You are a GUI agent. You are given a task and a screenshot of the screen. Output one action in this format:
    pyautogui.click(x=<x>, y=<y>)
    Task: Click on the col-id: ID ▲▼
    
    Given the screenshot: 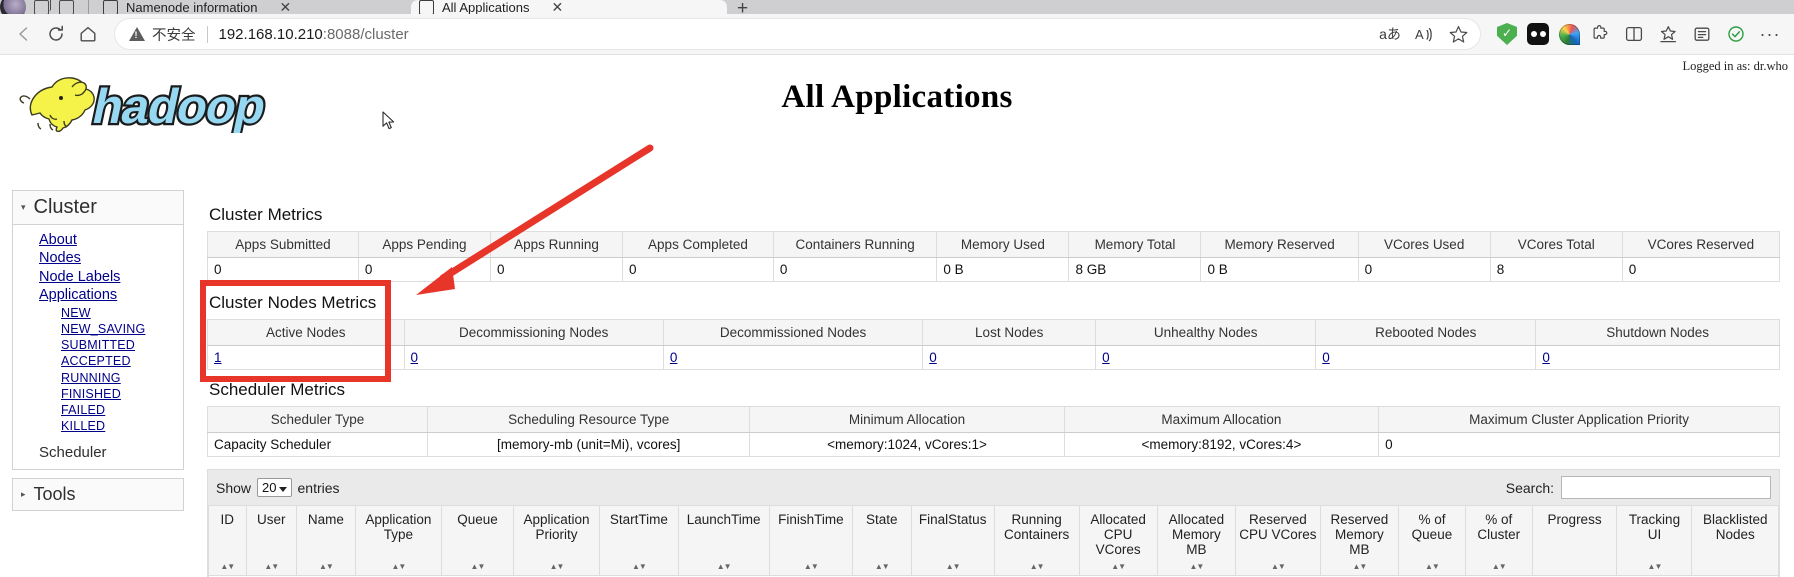 What is the action you would take?
    pyautogui.click(x=227, y=541)
    